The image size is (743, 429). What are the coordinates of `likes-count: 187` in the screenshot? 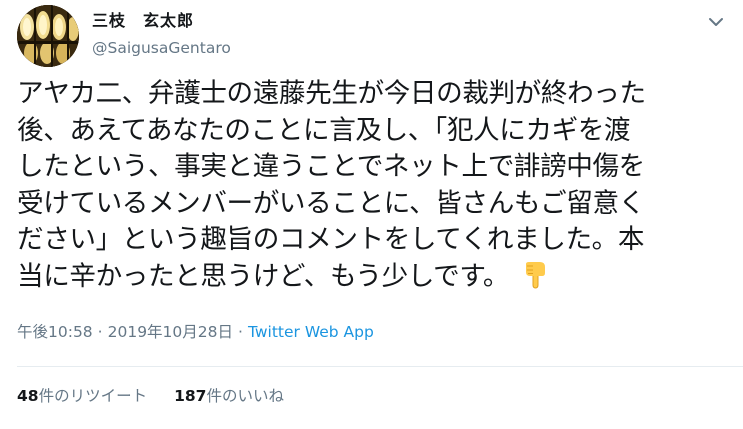 It's located at (190, 396).